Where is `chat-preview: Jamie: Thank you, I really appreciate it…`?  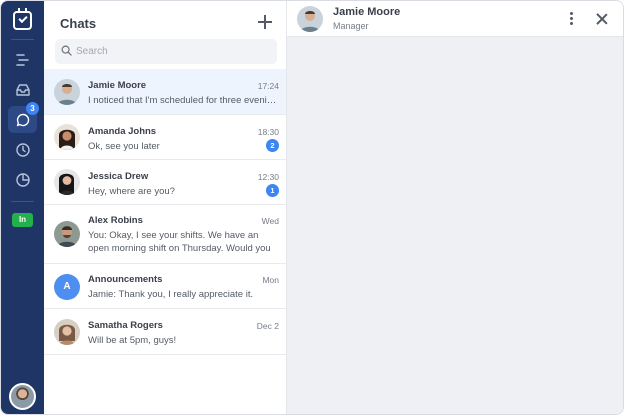
chat-preview: Jamie: Thank you, I really appreciate it… is located at coordinates (171, 294).